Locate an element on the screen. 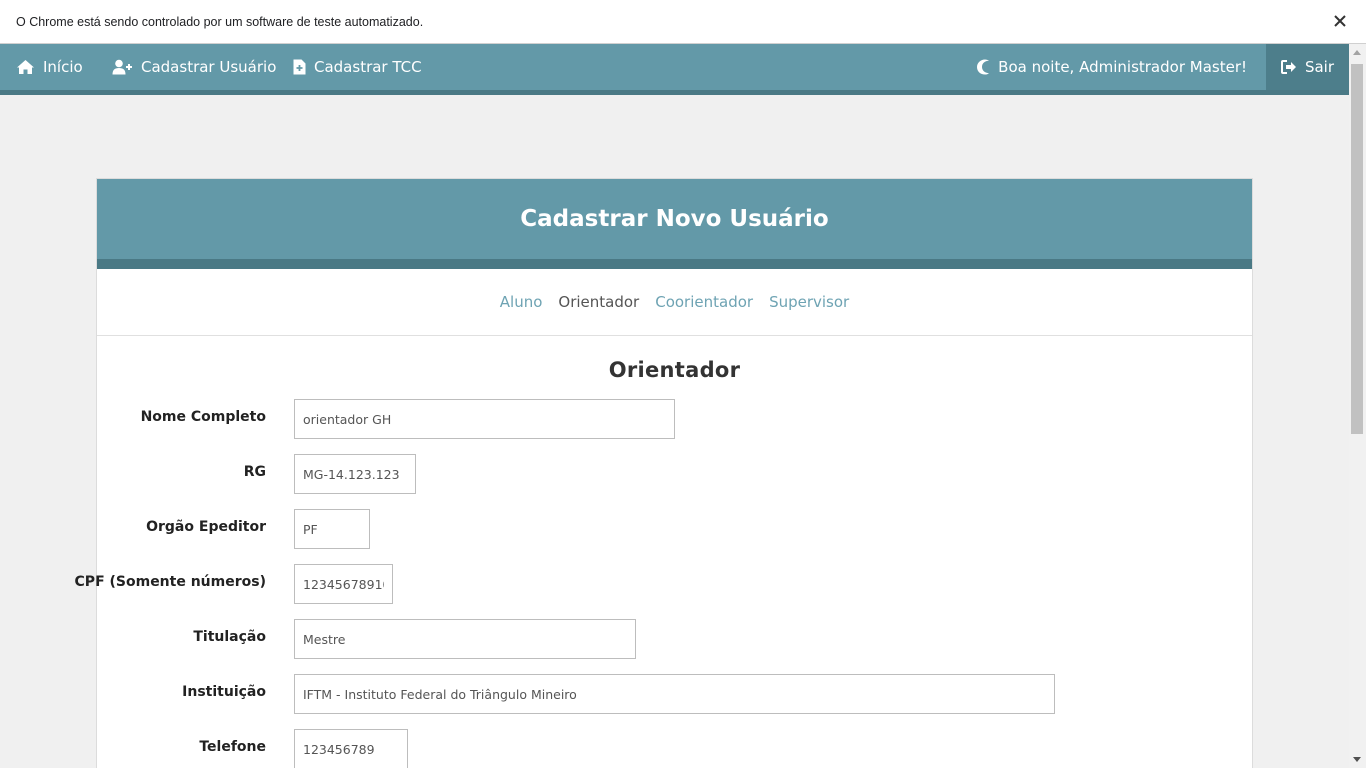 The image size is (1366, 768). cpf-input is located at coordinates (343, 584).